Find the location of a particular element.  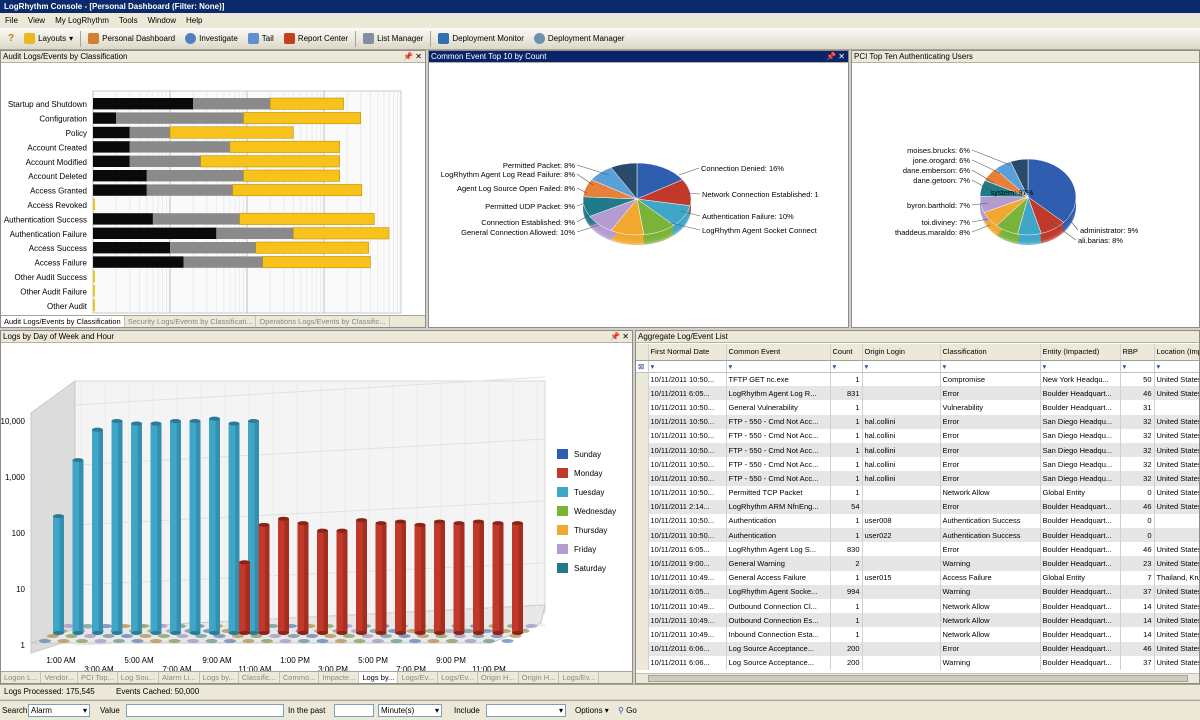

search-type-select: Alarm ▾ is located at coordinates (59, 710).